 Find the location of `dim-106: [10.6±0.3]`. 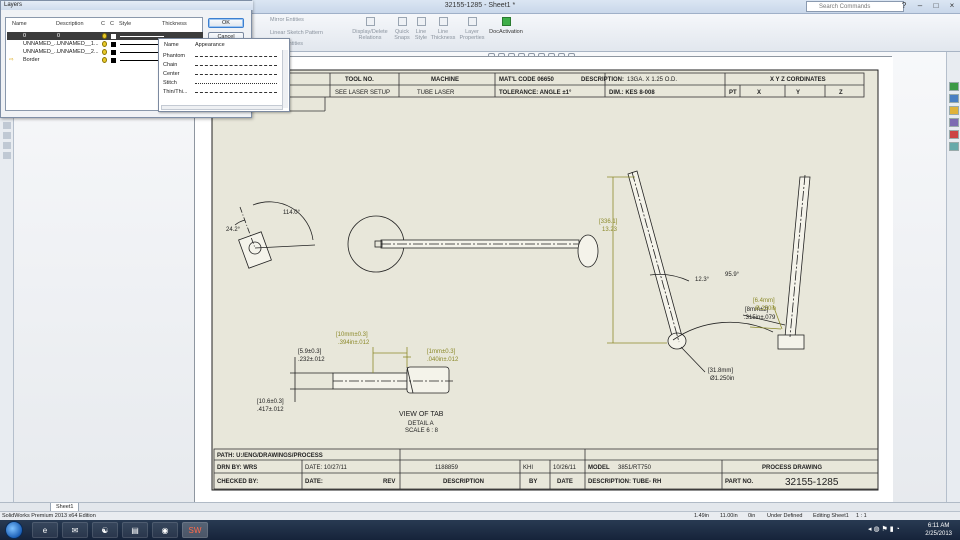

dim-106: [10.6±0.3] is located at coordinates (270, 402).